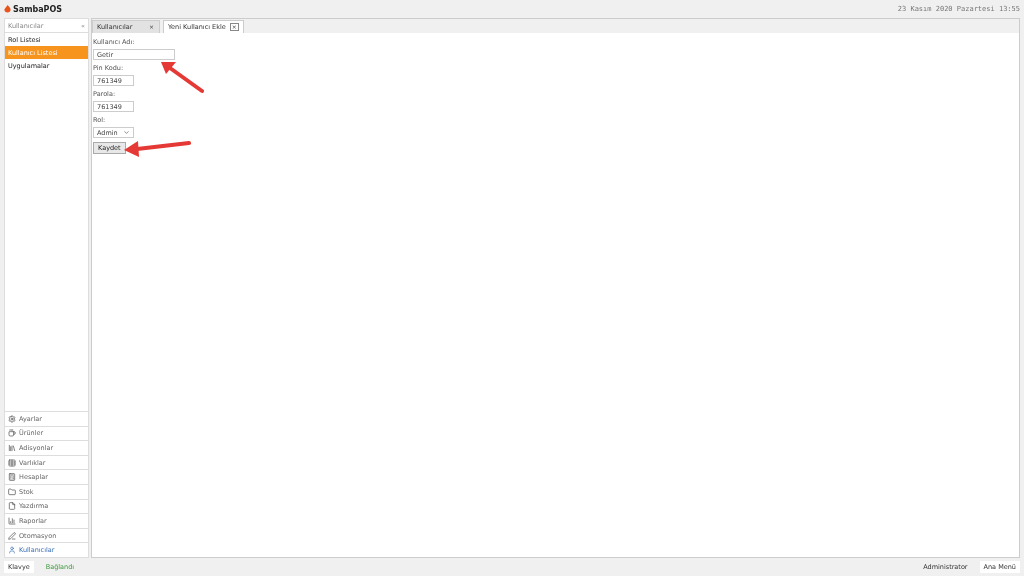 The height and width of the screenshot is (576, 1024). What do you see at coordinates (38, 9) in the screenshot?
I see `app-logo: SambaPOS` at bounding box center [38, 9].